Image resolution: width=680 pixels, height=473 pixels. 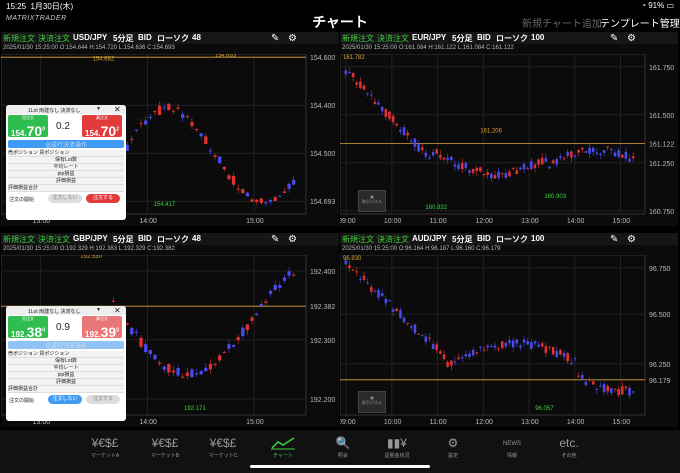 I want to click on nav-market-b: ¥€$£ マーケットB, so click(x=165, y=447).